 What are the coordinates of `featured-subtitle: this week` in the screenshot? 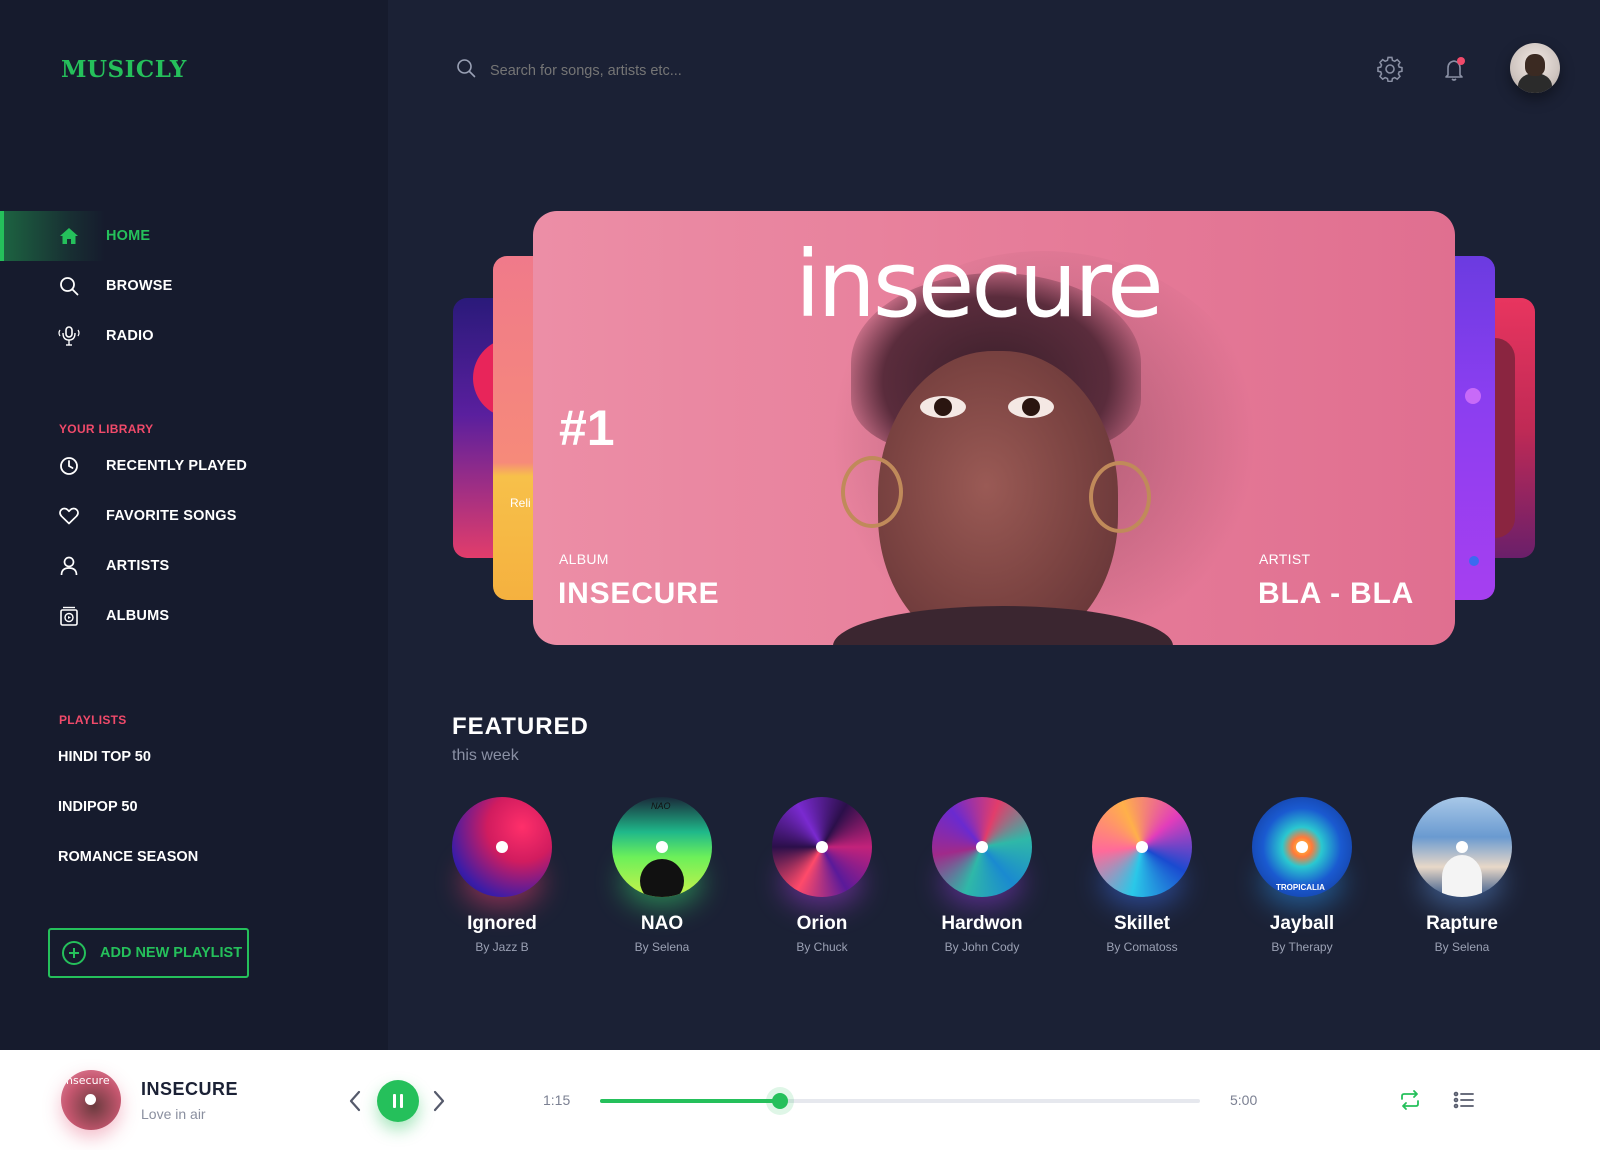 It's located at (485, 755).